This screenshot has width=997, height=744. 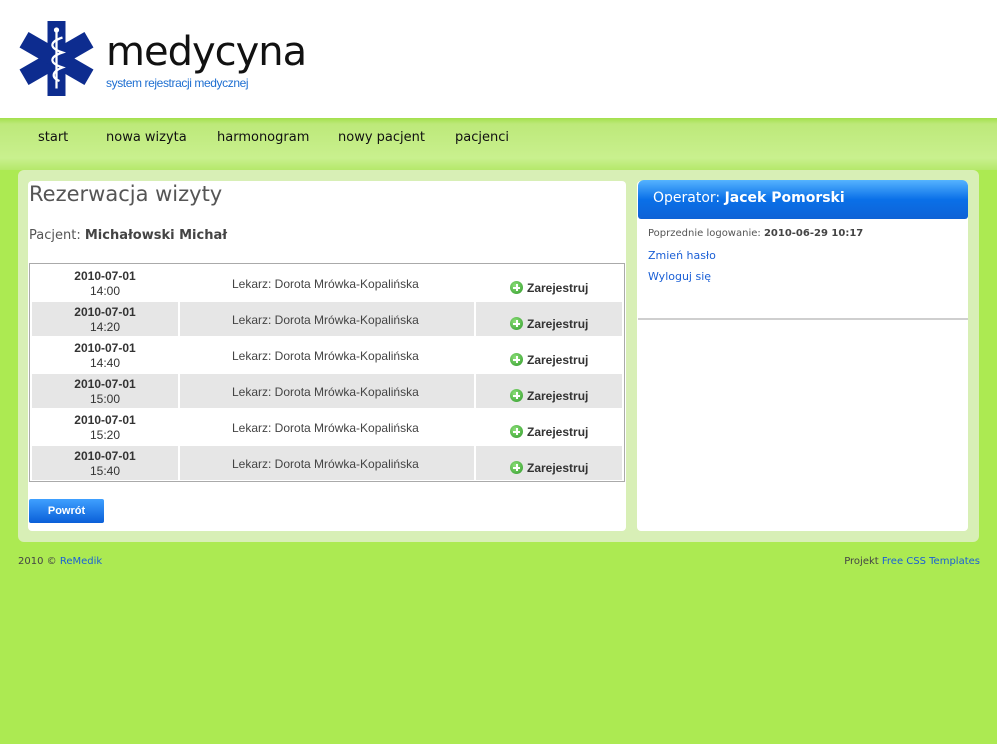 I want to click on operator-header: Operator: Jacek Pomorski, so click(x=803, y=199).